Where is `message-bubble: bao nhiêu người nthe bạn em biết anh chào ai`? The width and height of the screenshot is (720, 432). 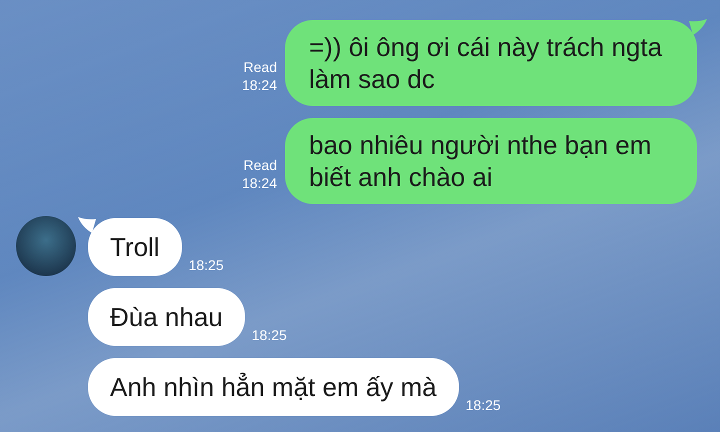
message-bubble: bao nhiêu người nthe bạn em biết anh chào ai is located at coordinates (491, 161).